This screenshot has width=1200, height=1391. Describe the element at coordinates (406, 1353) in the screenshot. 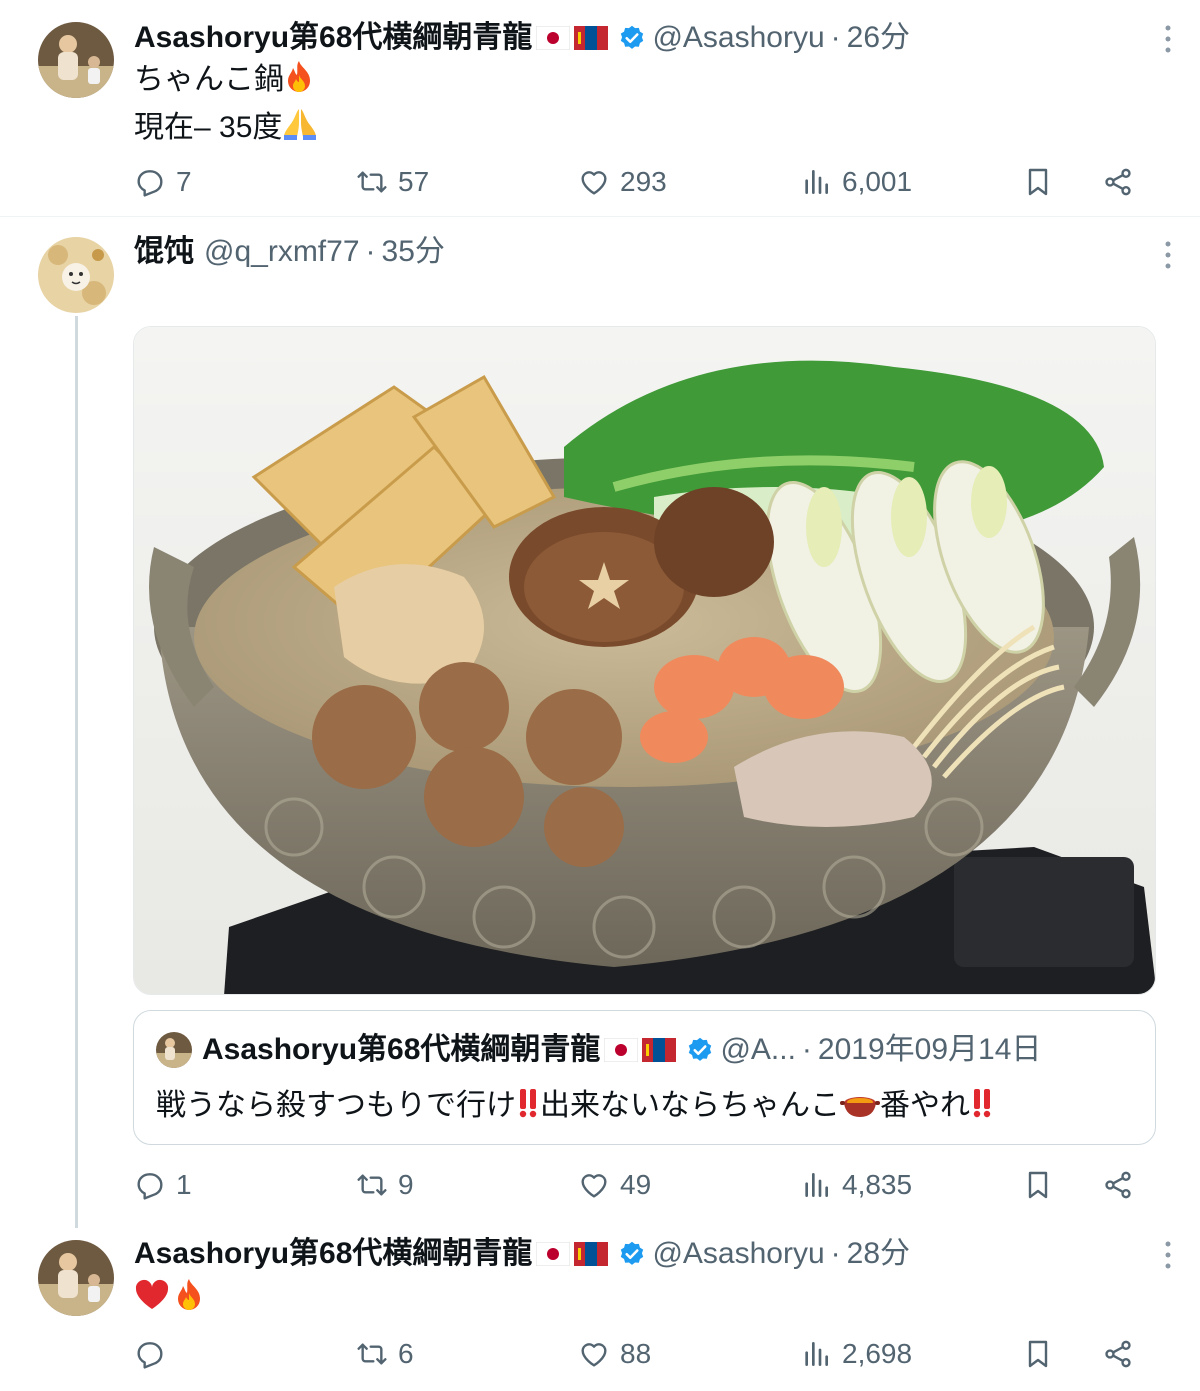

I see `retweet-count: 6` at that location.